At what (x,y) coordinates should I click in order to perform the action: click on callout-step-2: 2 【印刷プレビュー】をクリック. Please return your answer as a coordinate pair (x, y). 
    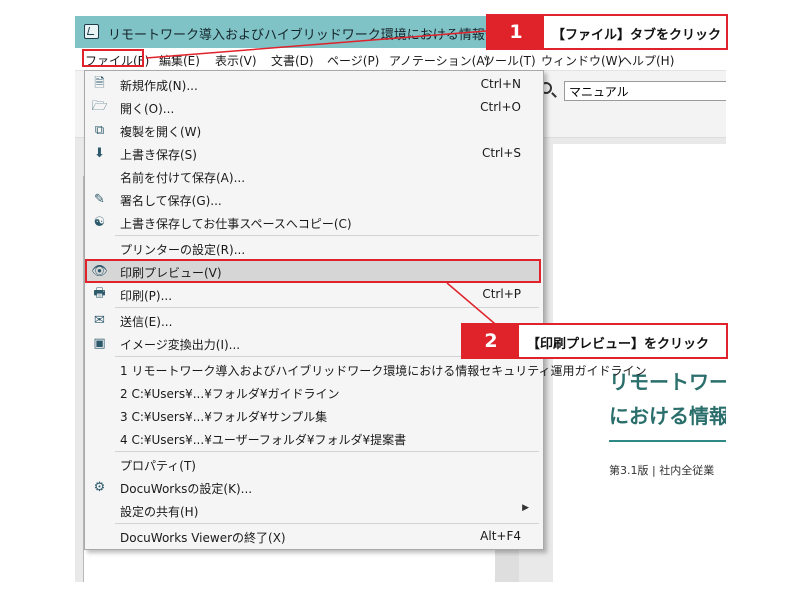
    Looking at the image, I should click on (594, 341).